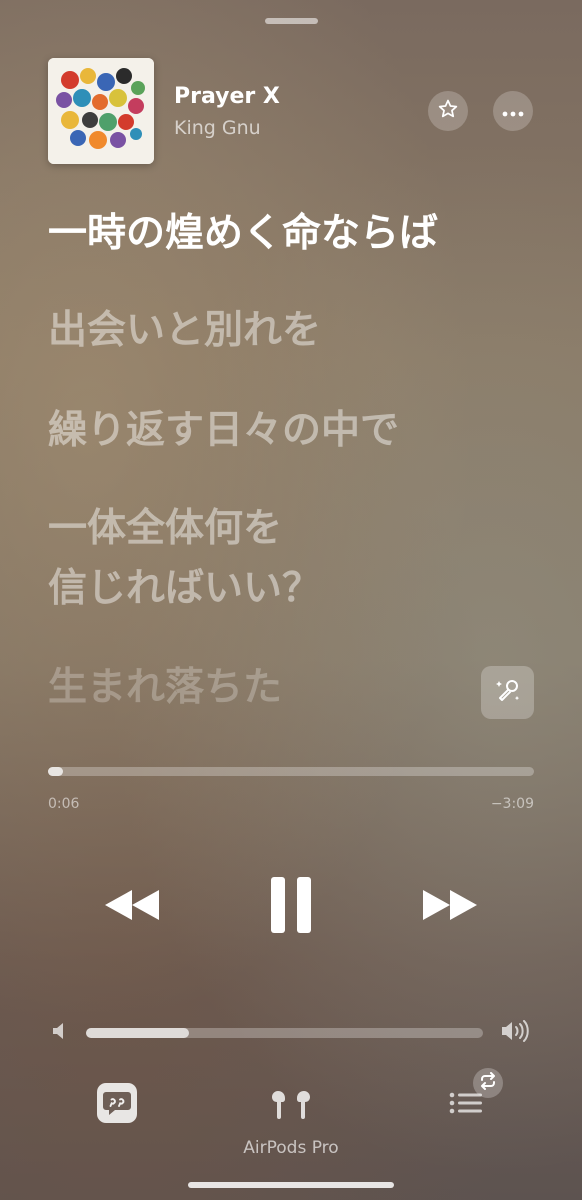  Describe the element at coordinates (223, 431) in the screenshot. I see `lyric-line: 繰り返す日々の中で` at that location.